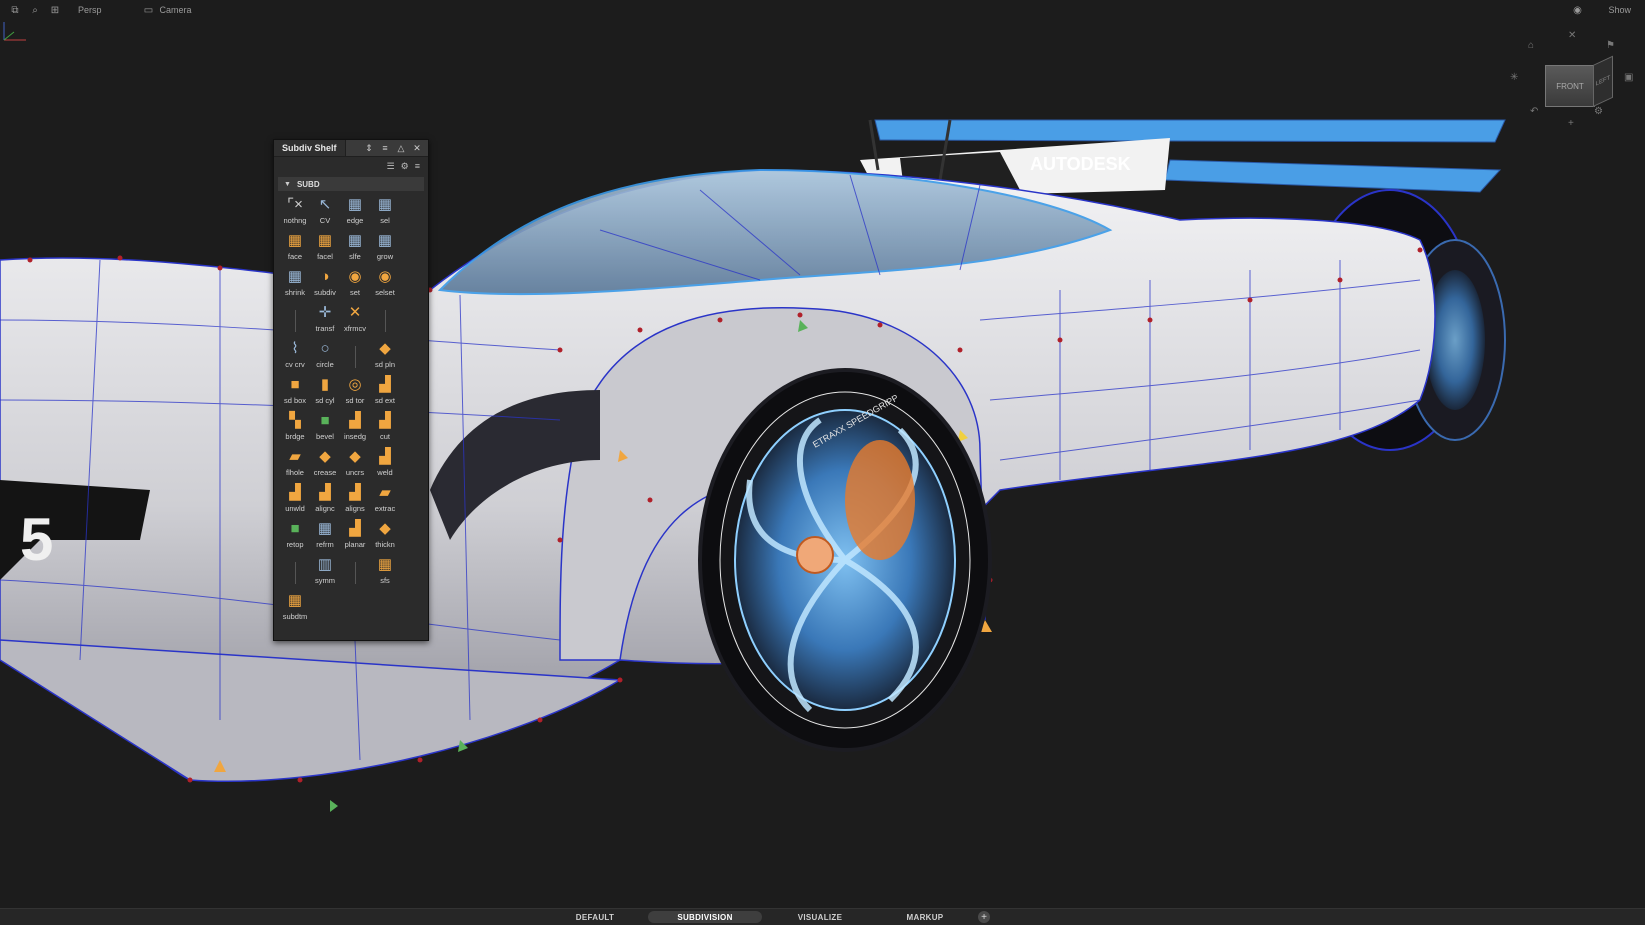 The width and height of the screenshot is (1645, 925). I want to click on tool-flhole: ▰ flhole, so click(295, 465).